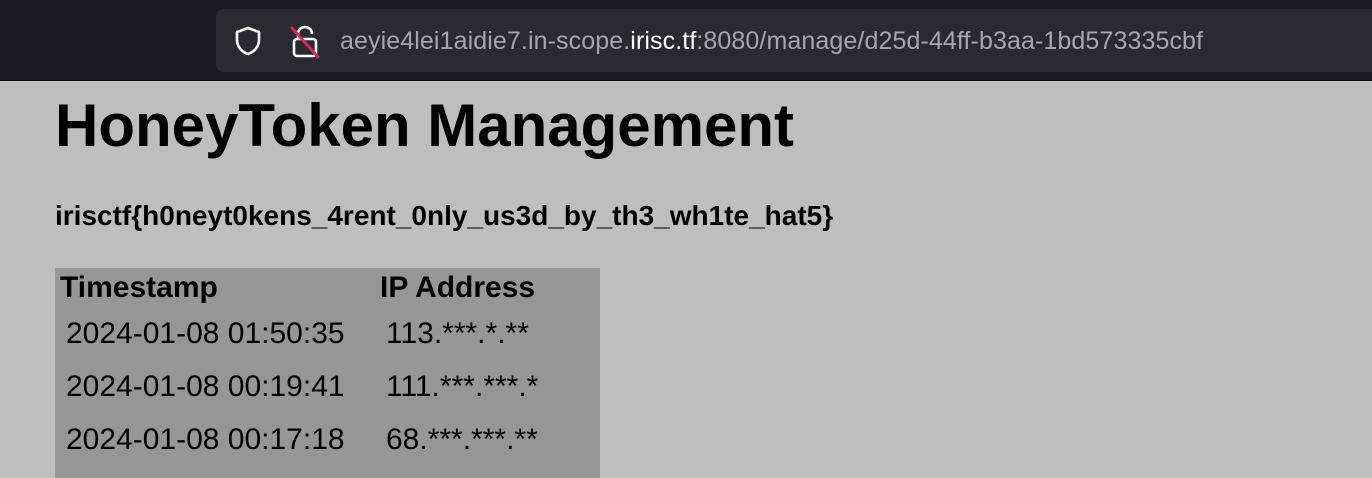 The image size is (1372, 478). What do you see at coordinates (305, 42) in the screenshot?
I see `insecure-lock-icon` at bounding box center [305, 42].